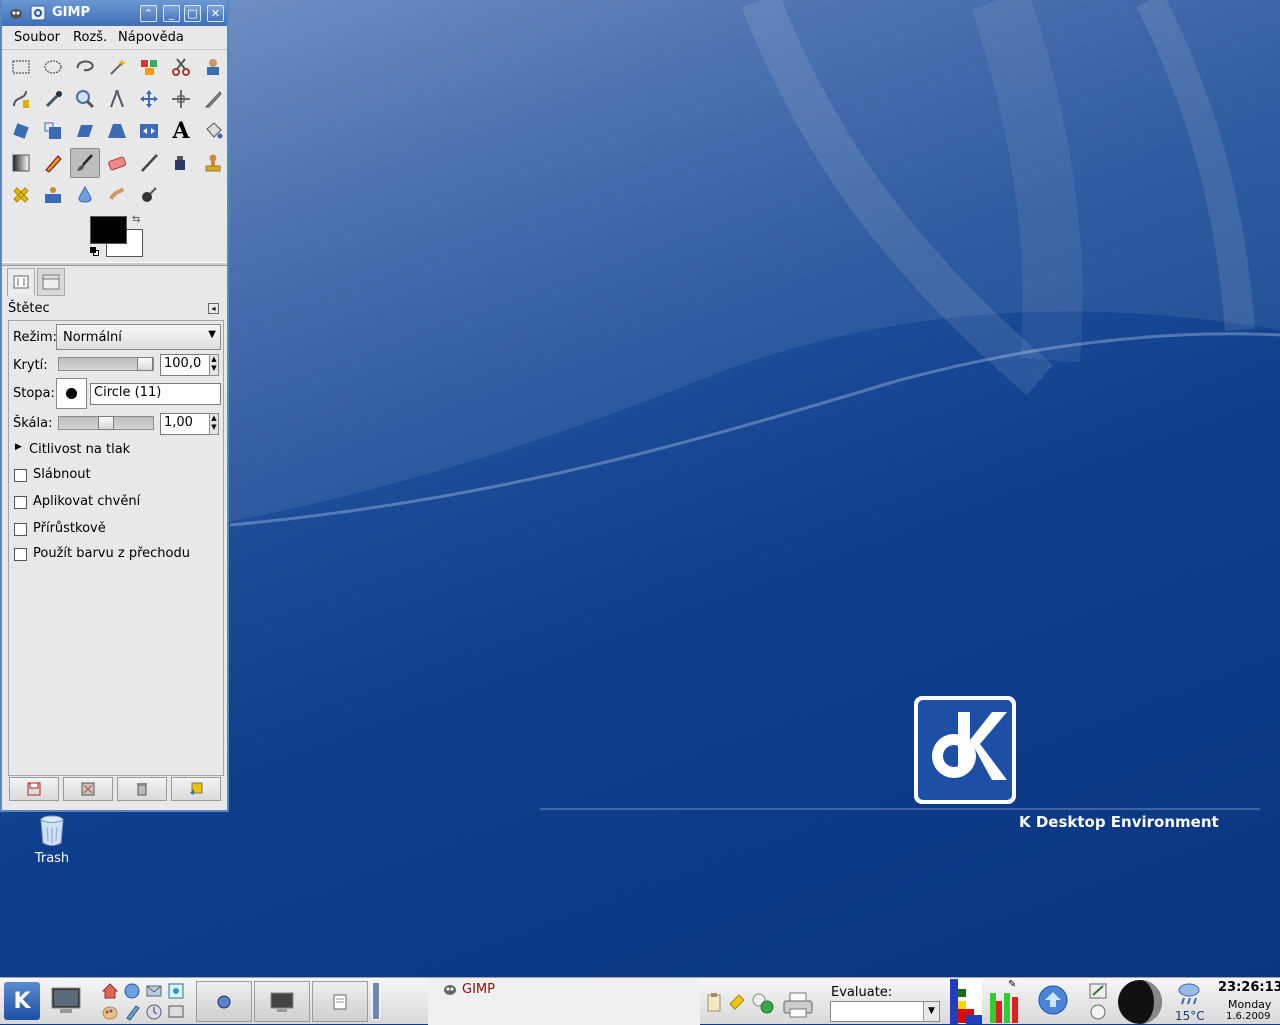 The image size is (1280, 1025). I want to click on rect-select-tool, so click(21, 67).